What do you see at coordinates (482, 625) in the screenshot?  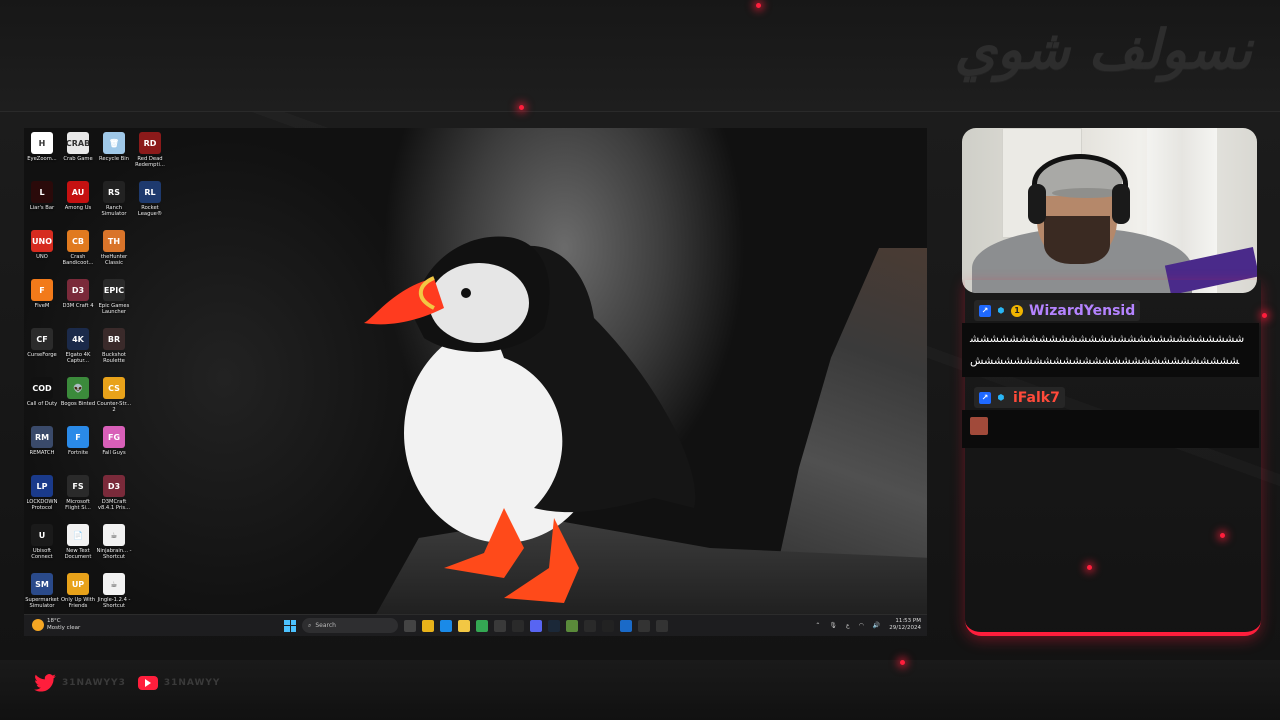 I see `chrome-icon` at bounding box center [482, 625].